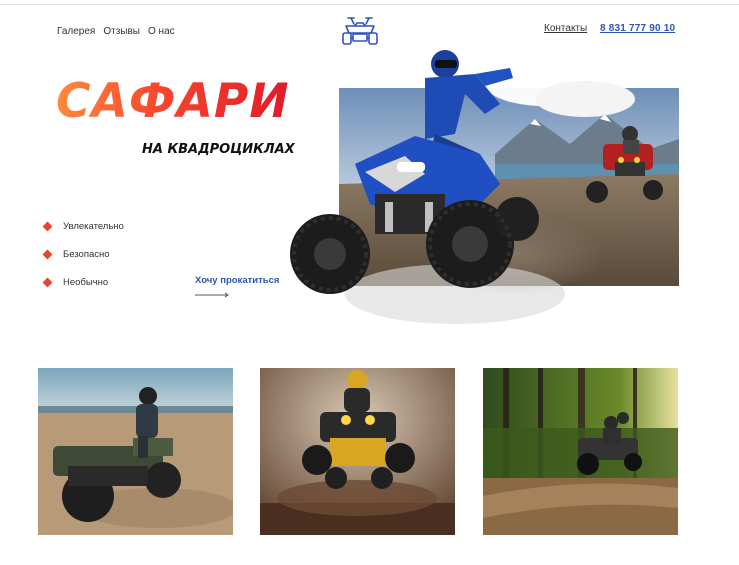  I want to click on hero-subtitle: НА КВАДРОЦИКЛАХ, so click(218, 149).